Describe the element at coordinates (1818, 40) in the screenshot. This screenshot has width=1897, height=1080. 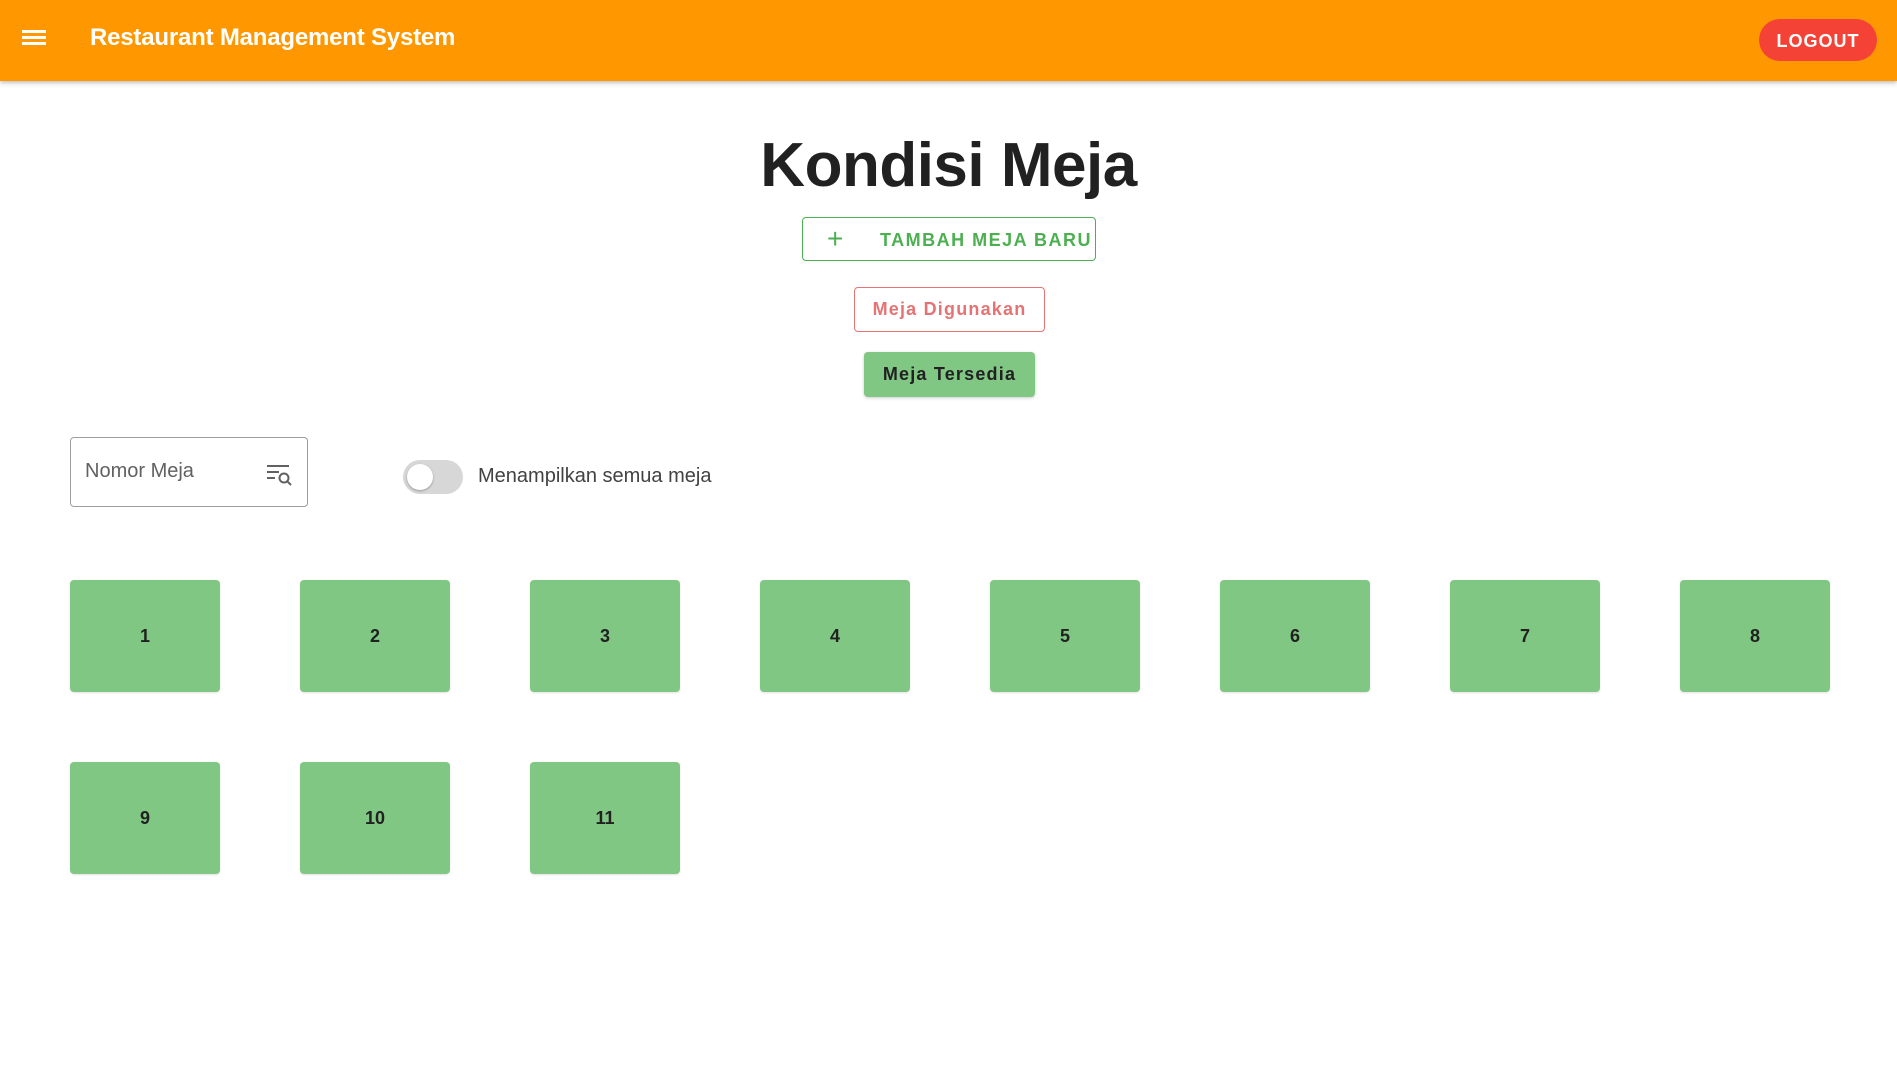
I see `logout-button: LOGOUT` at that location.